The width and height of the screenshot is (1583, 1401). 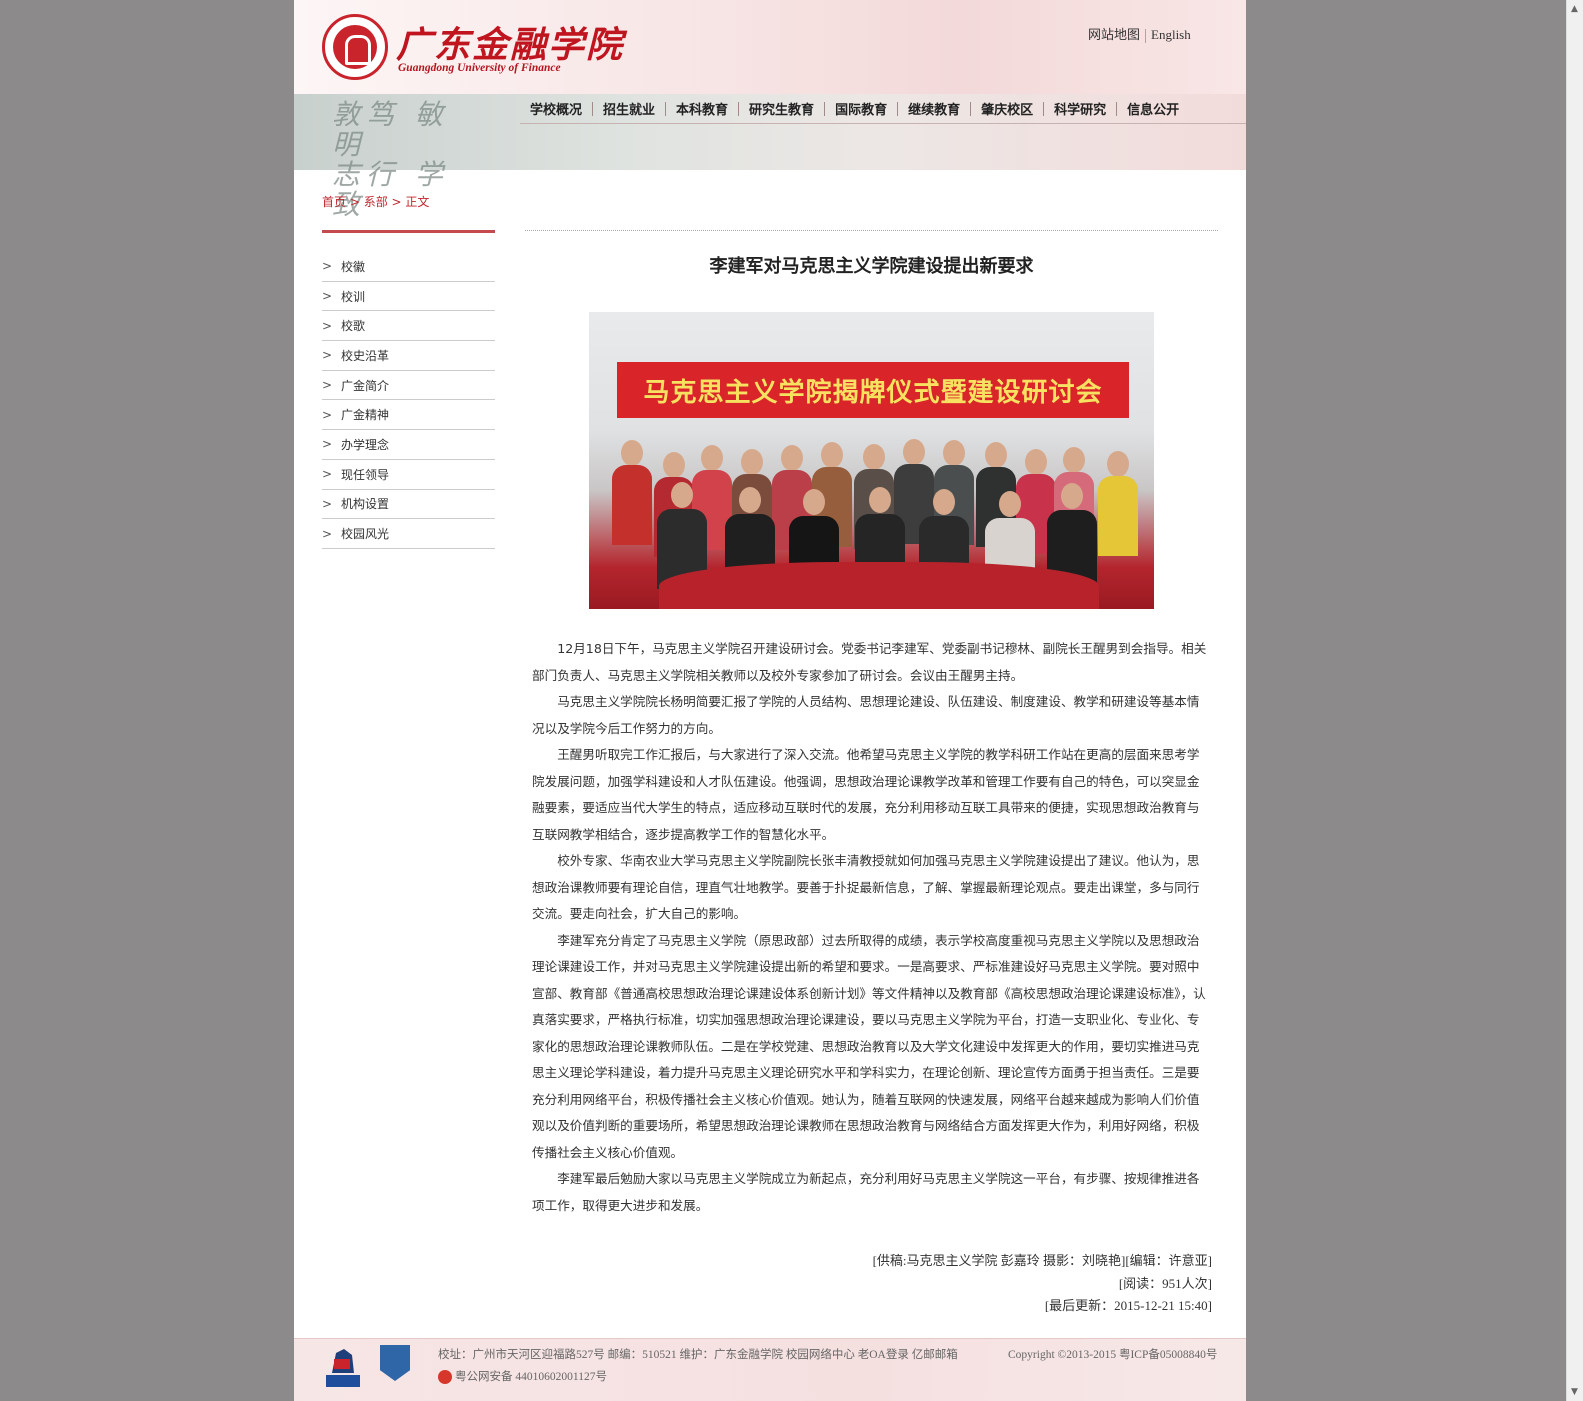 I want to click on scroll-down-icon: ▼, so click(x=1574, y=1392).